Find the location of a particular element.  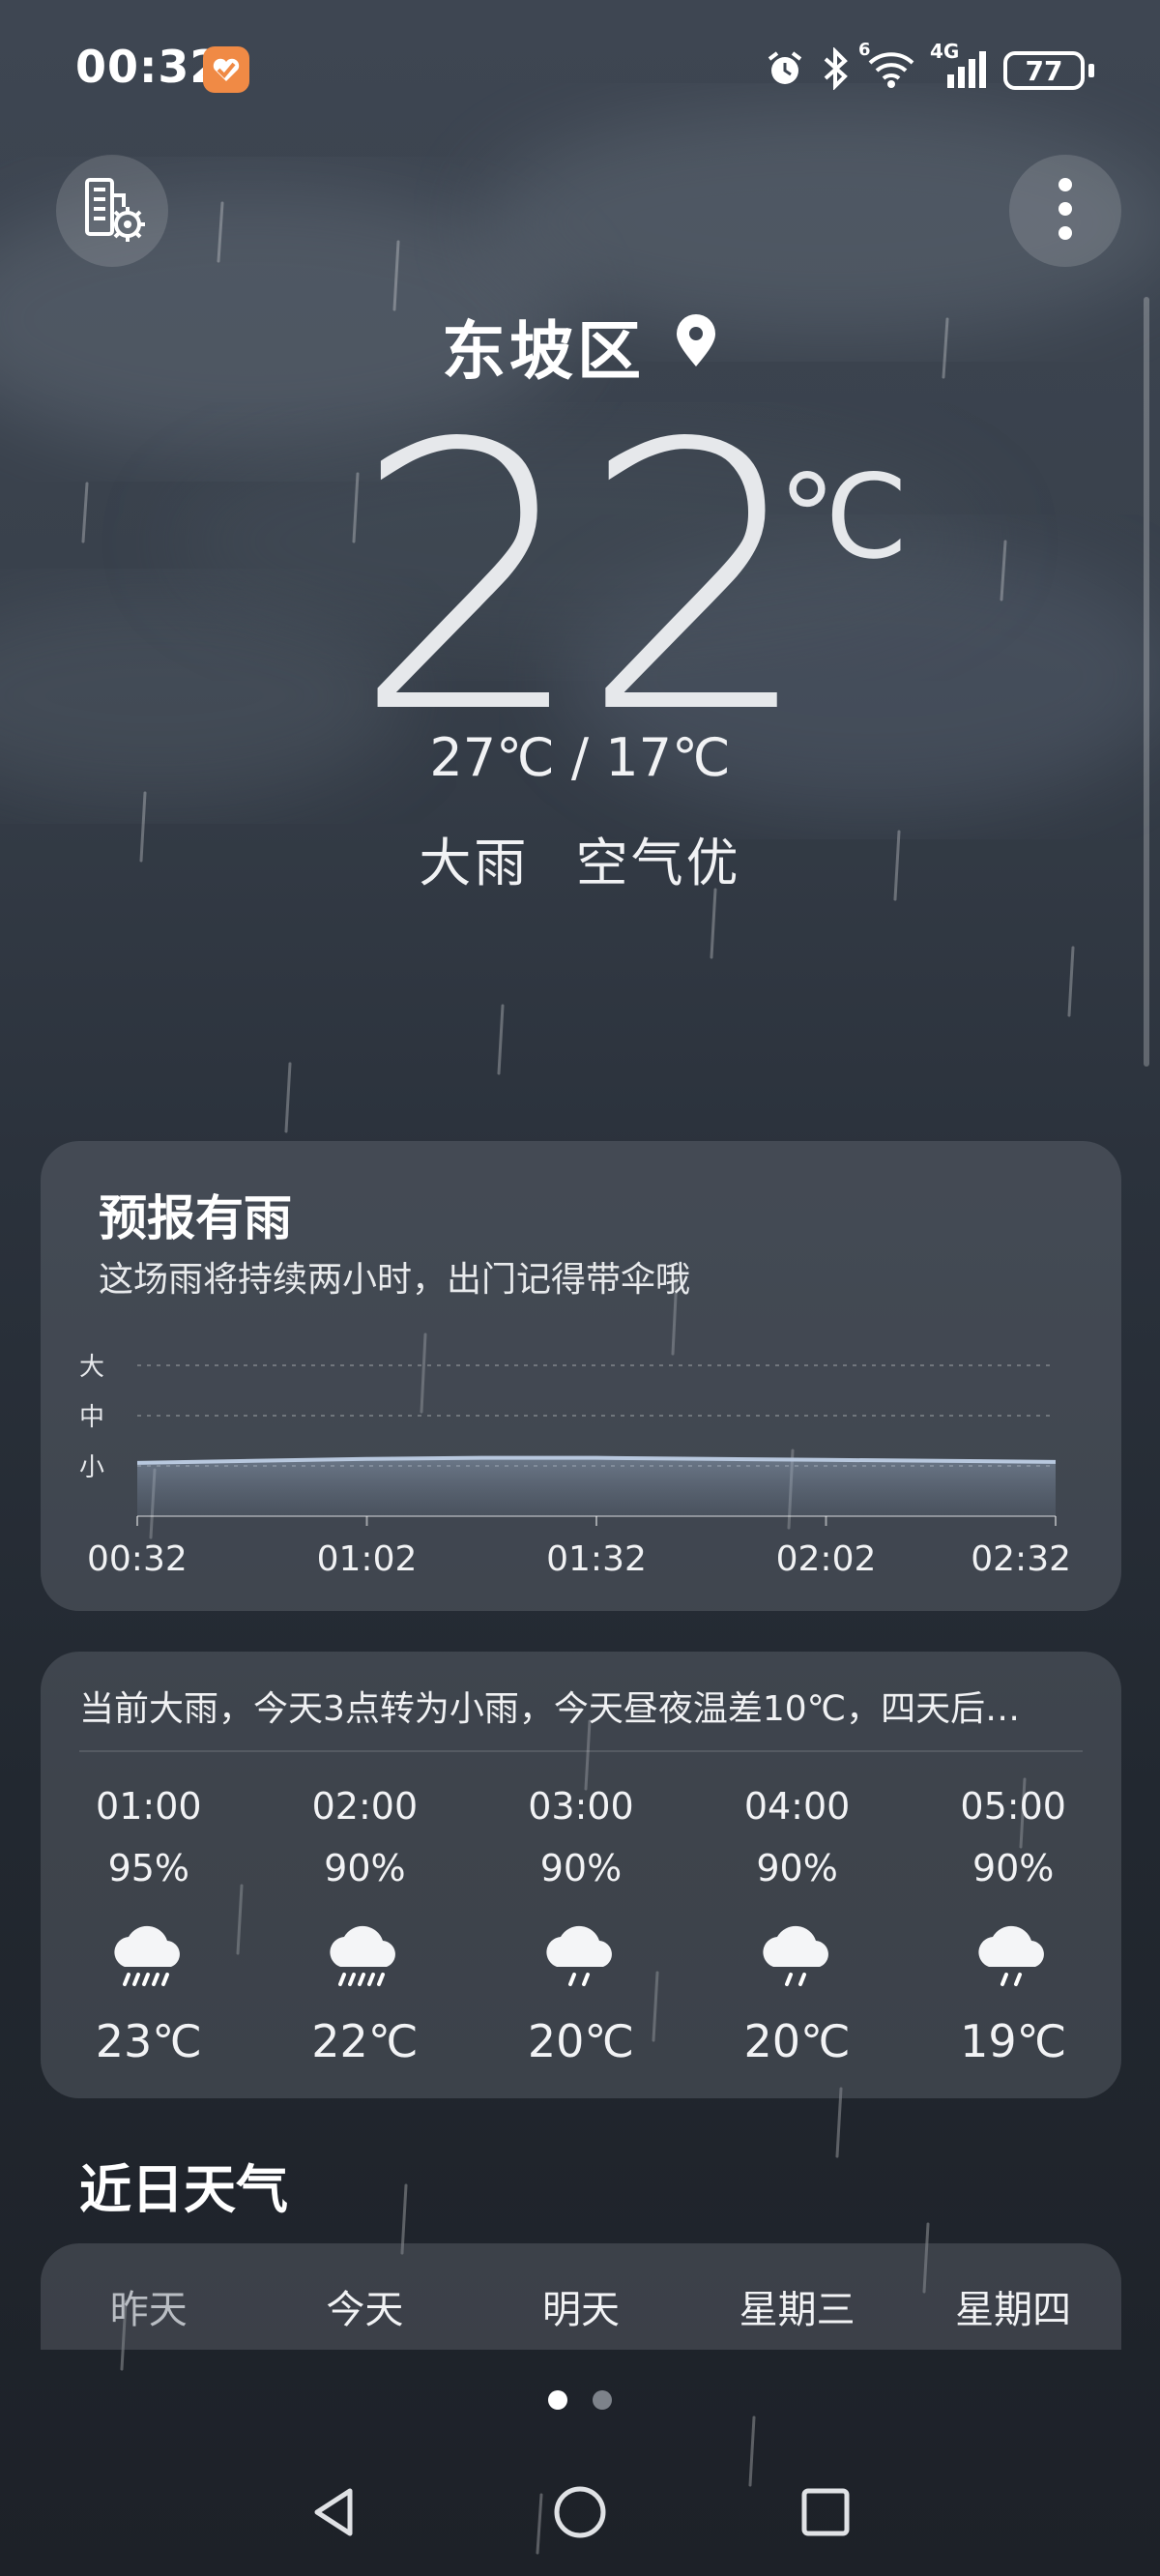

daily-item: 明天 5月6日 is located at coordinates (581, 2314).